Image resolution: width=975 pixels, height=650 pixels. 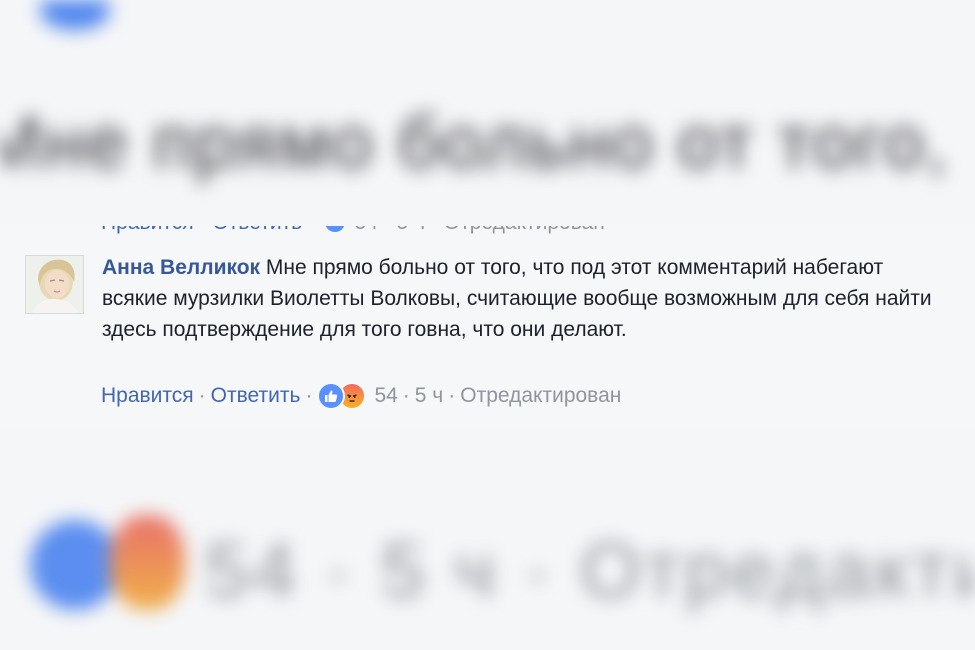 I want to click on previous-timestamp: 5 ч, so click(x=411, y=230).